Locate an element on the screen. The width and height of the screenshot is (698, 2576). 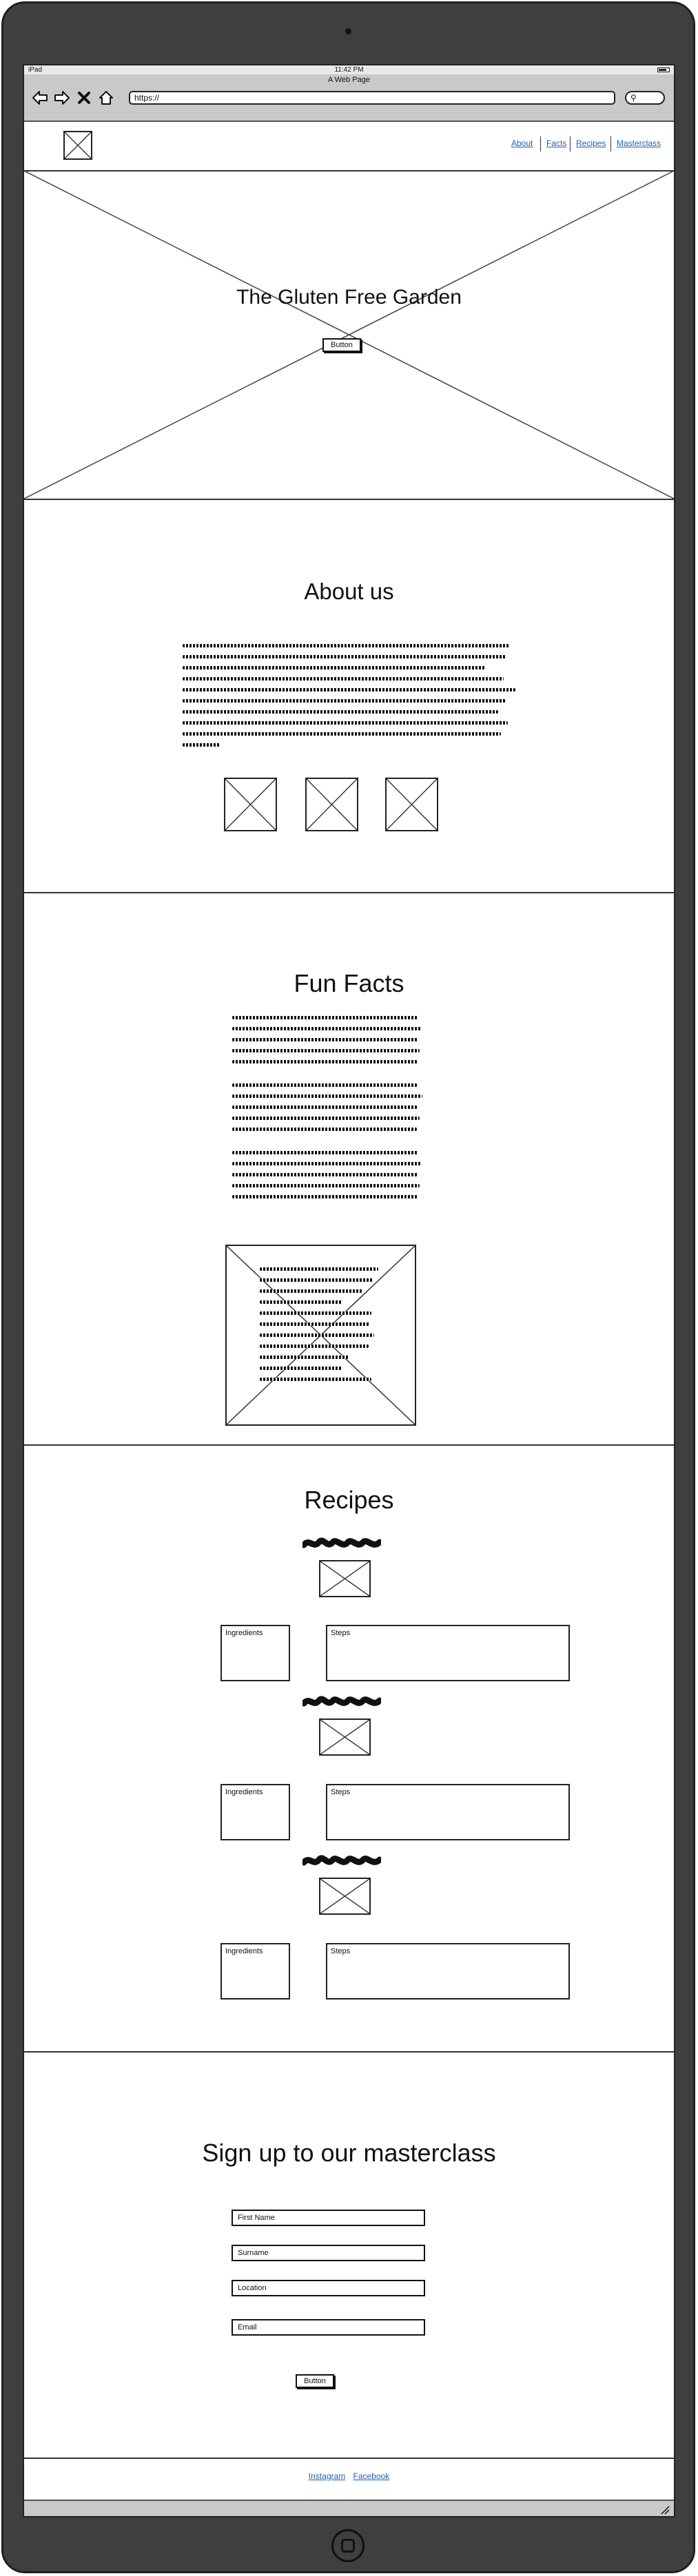
status-time: 11:42 PM is located at coordinates (349, 70).